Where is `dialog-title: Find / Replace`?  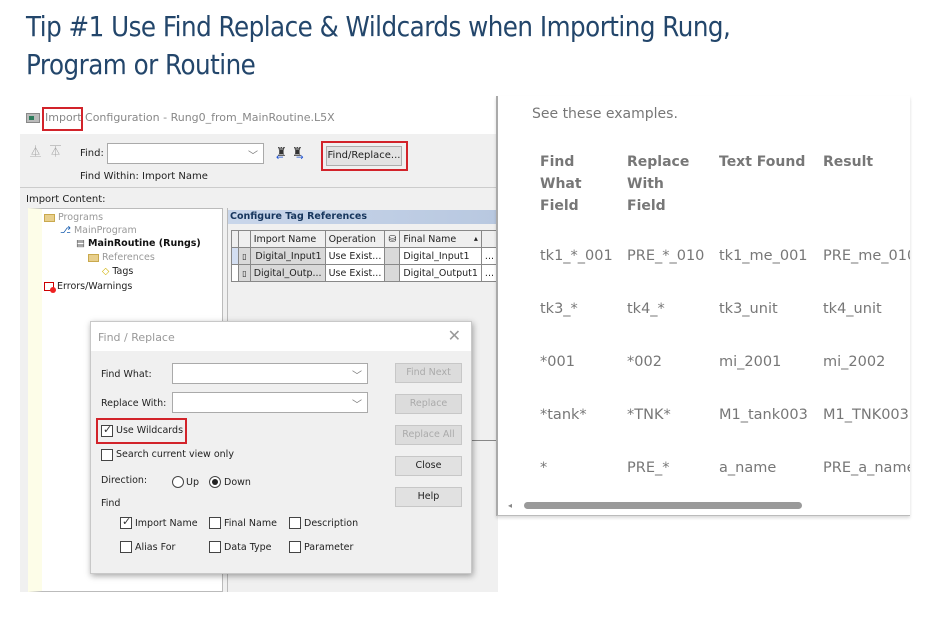
dialog-title: Find / Replace is located at coordinates (136, 337).